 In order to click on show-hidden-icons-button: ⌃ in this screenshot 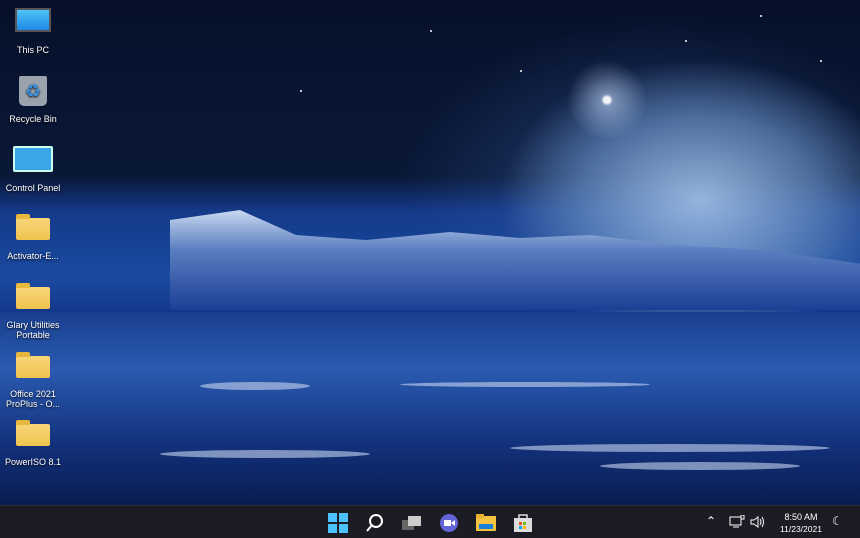, I will do `click(711, 521)`.